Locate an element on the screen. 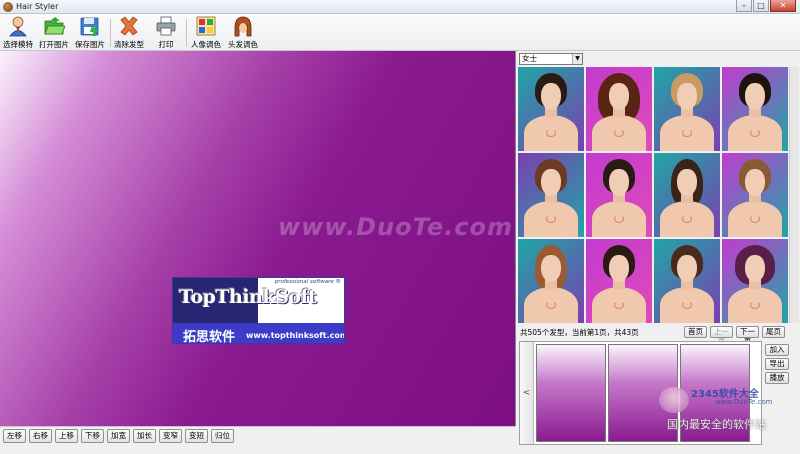 The height and width of the screenshot is (454, 800). print-button: 打印 is located at coordinates (166, 32).